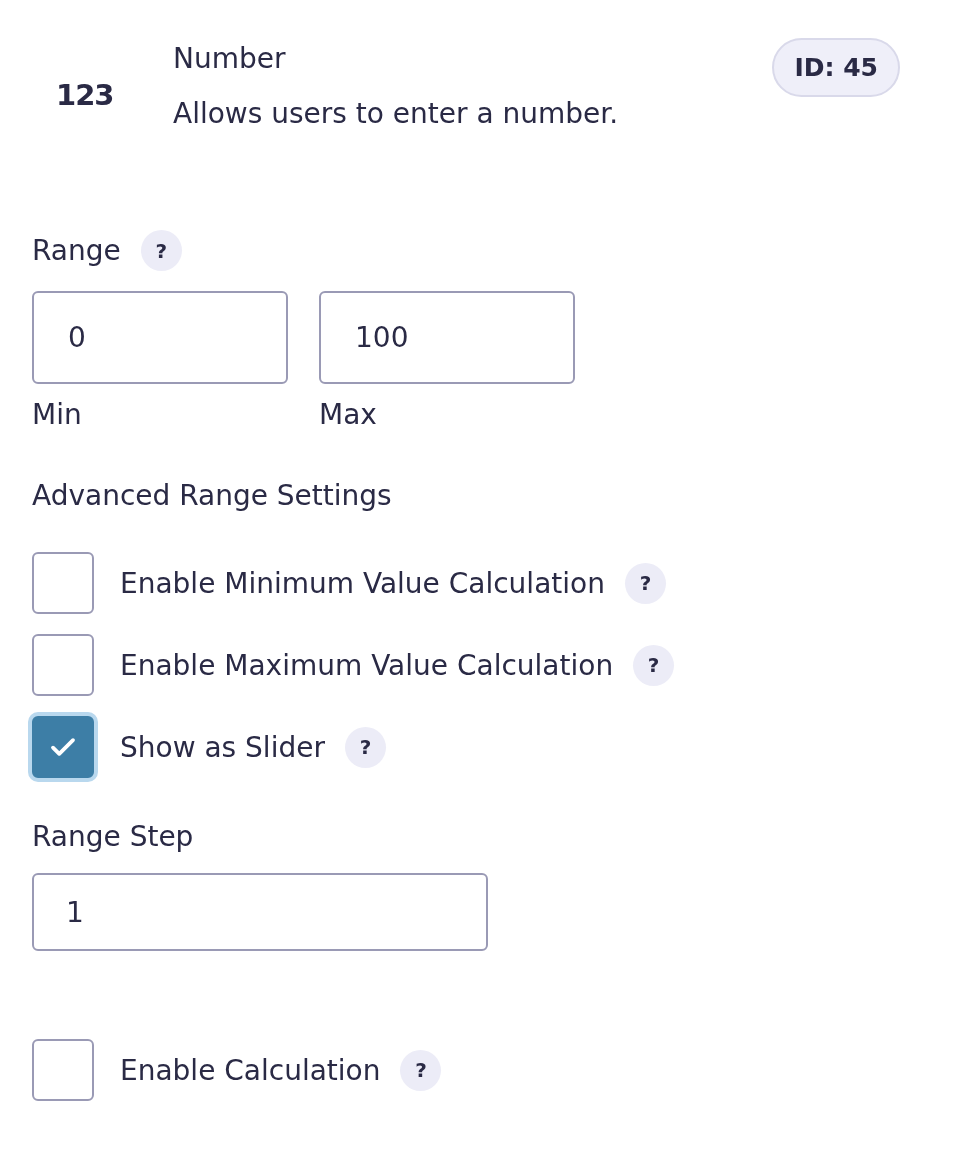 The width and height of the screenshot is (959, 1168). Describe the element at coordinates (367, 665) in the screenshot. I see `checkbox-label: Enable Maximum Value Calculation` at that location.